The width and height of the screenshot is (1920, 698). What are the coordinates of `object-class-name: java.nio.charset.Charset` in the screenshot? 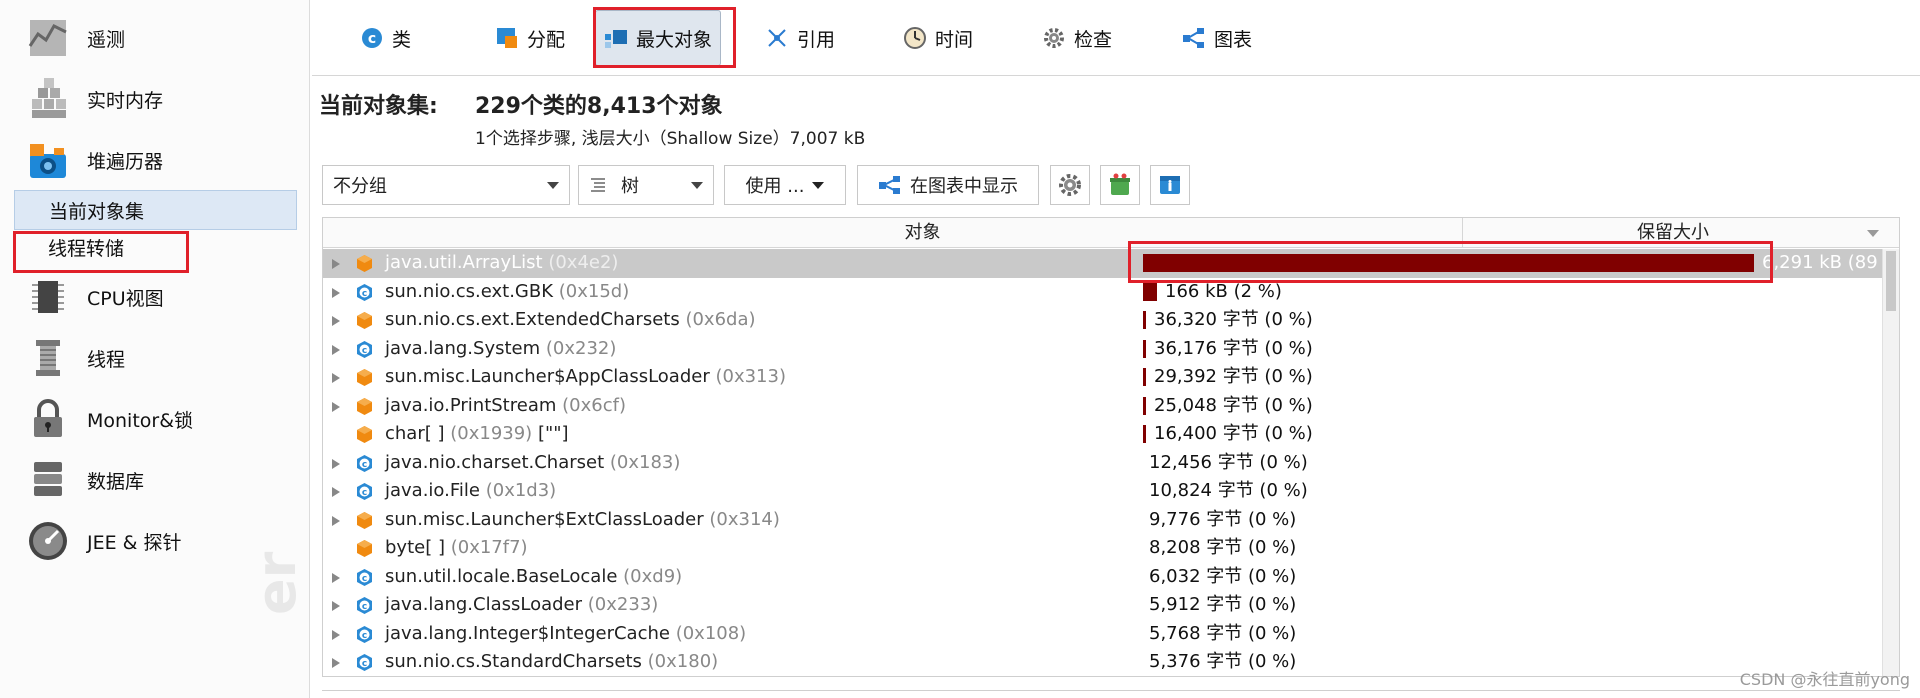 It's located at (495, 462).